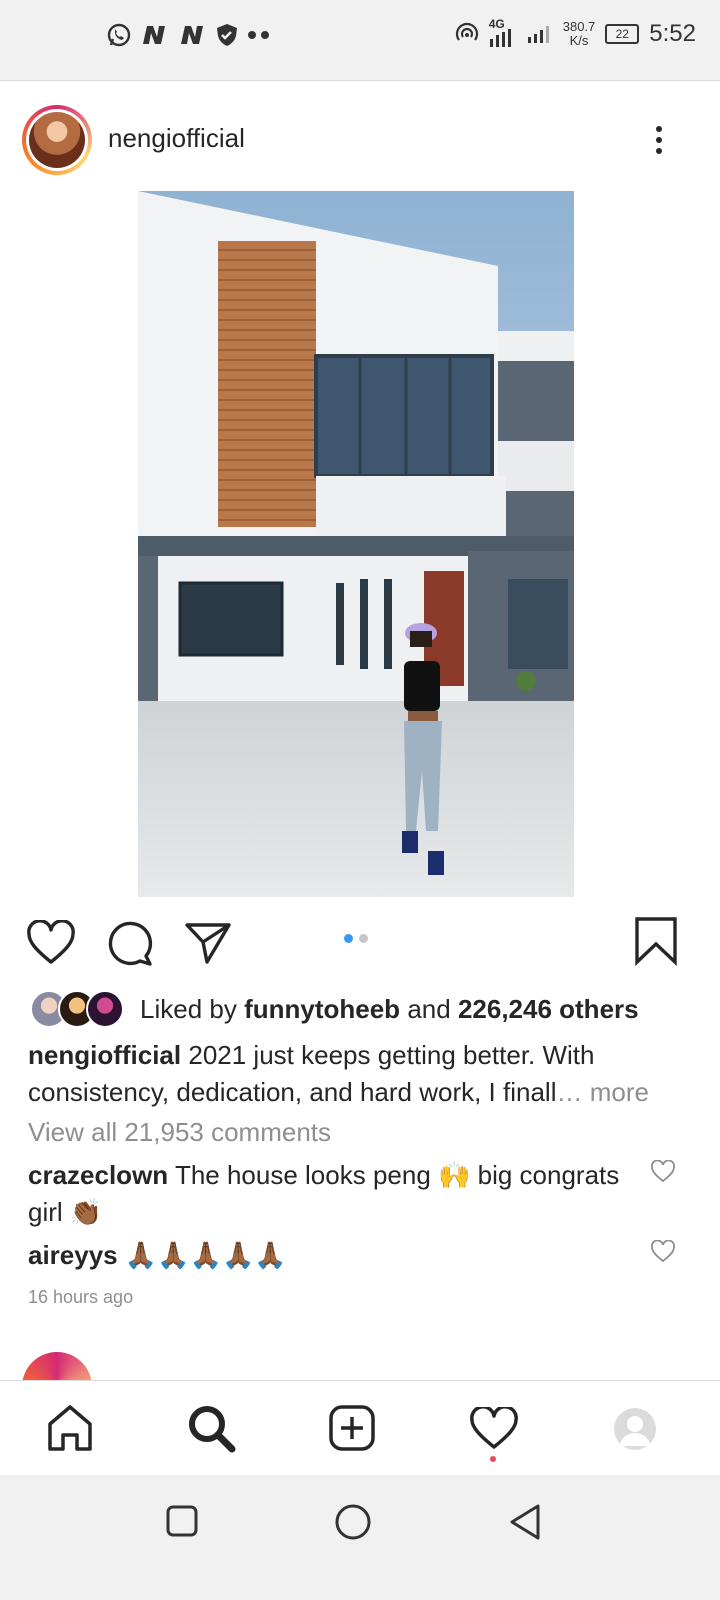 This screenshot has width=720, height=1600. I want to click on network-speed: 380.7 K/s, so click(579, 34).